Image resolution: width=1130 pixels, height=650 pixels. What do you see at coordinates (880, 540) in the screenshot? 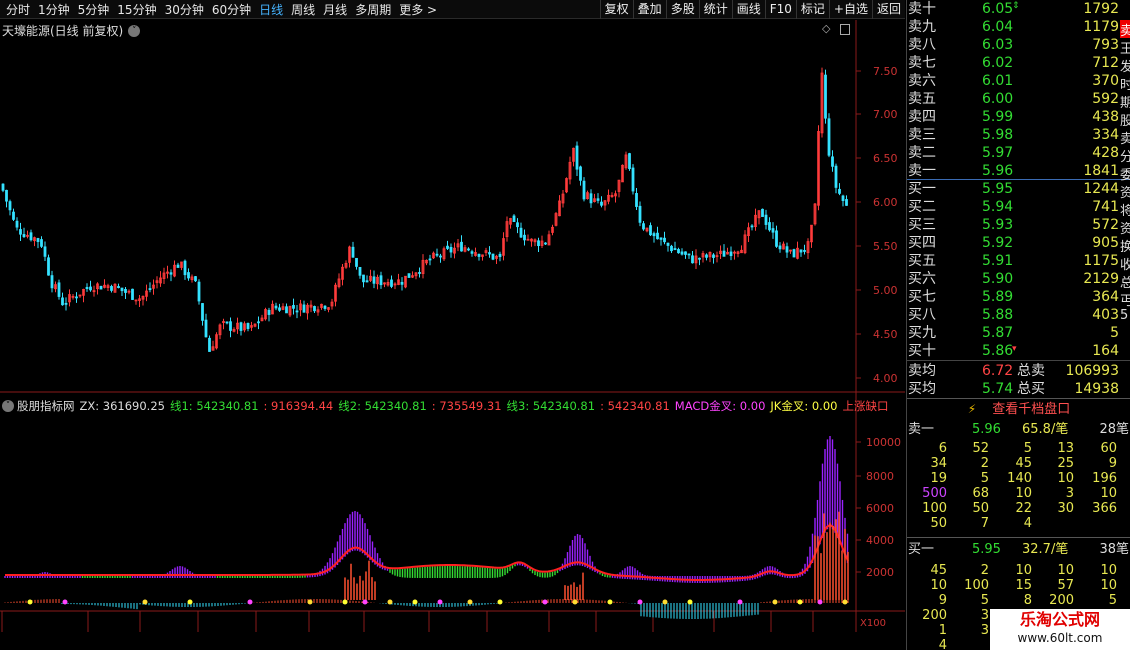
I see `indicator-tick-label: 4000` at bounding box center [880, 540].